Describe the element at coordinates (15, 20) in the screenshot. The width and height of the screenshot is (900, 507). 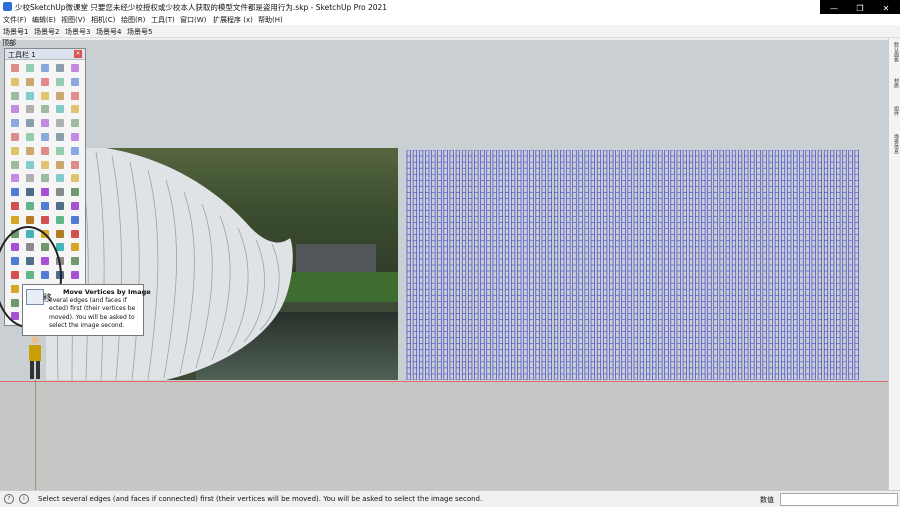
I see `menu-file: 文件(F)` at that location.